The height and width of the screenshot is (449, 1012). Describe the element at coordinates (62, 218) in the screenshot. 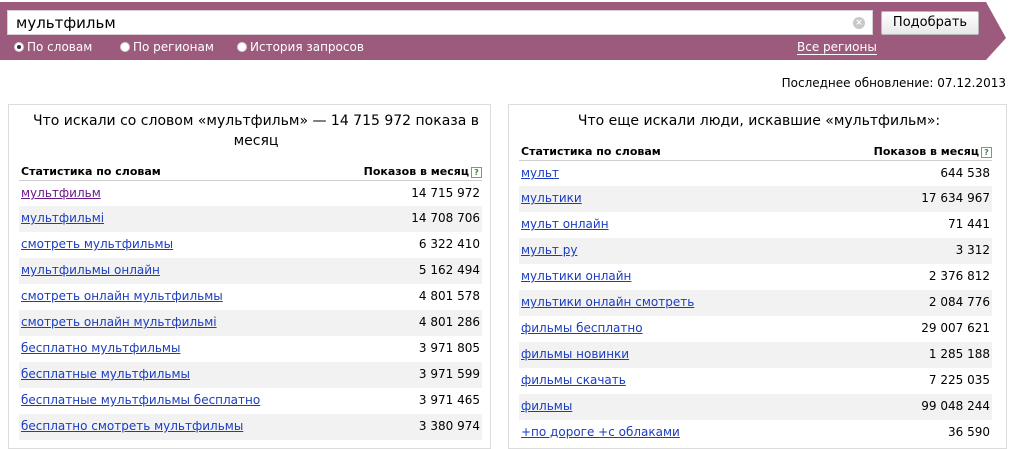

I see `keyword-link: мультфильмі` at that location.